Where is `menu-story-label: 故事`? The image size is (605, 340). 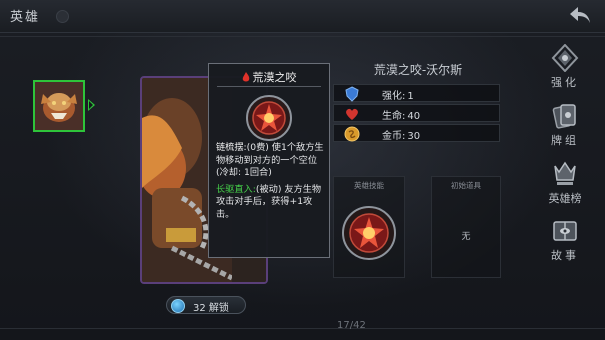 menu-story-label: 故事 is located at coordinates (565, 255).